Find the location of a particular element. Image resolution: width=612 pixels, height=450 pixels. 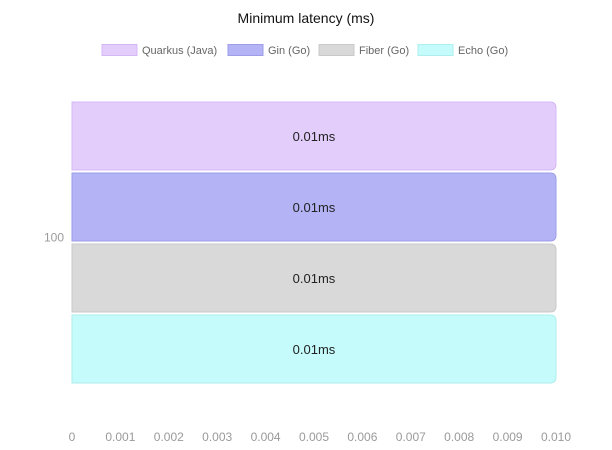

x-tick-label: 0 is located at coordinates (72, 437).